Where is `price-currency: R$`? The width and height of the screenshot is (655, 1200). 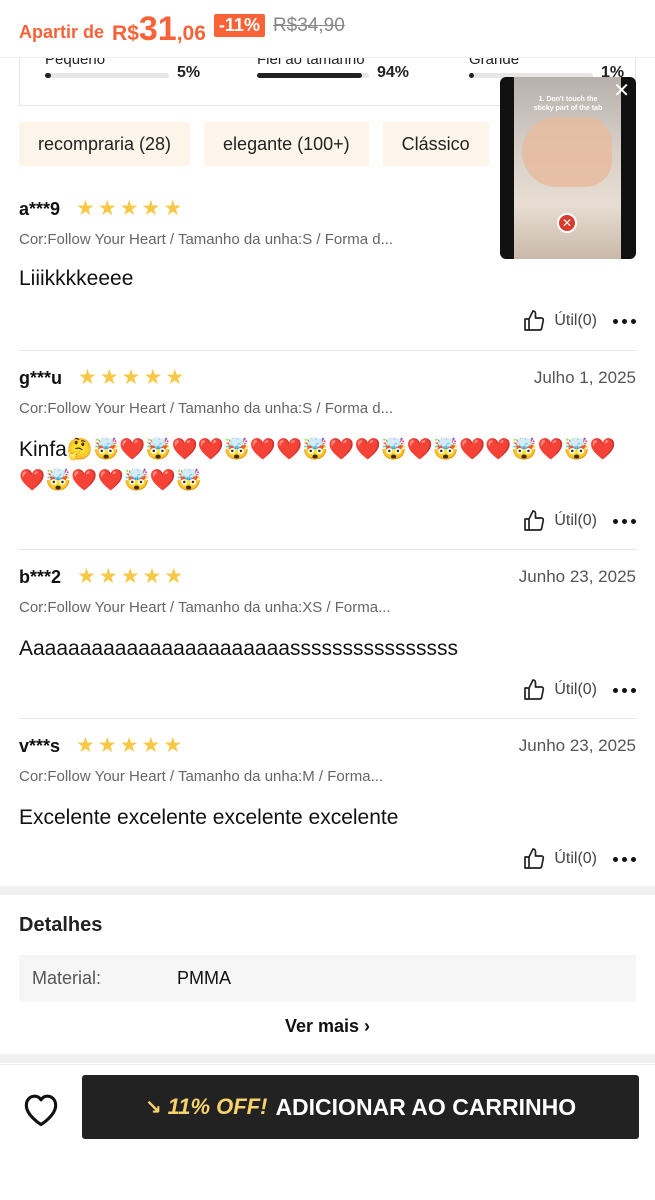
price-currency: R$ is located at coordinates (125, 33).